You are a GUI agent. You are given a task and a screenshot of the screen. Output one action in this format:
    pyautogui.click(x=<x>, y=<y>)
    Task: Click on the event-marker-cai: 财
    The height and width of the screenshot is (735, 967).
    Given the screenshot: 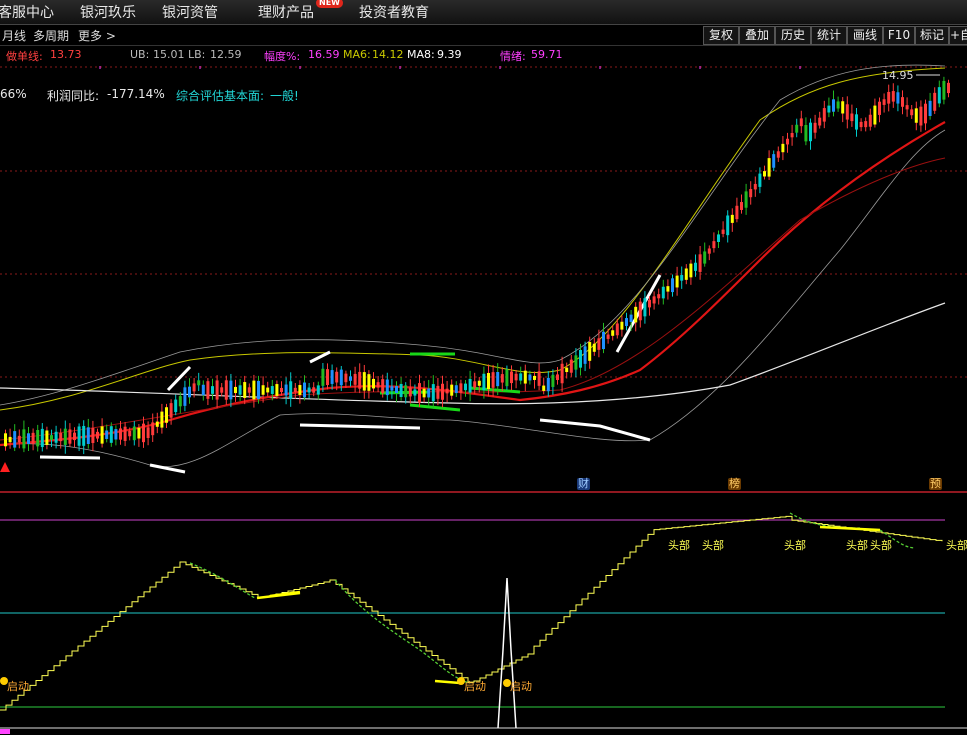 What is the action you would take?
    pyautogui.click(x=583, y=484)
    